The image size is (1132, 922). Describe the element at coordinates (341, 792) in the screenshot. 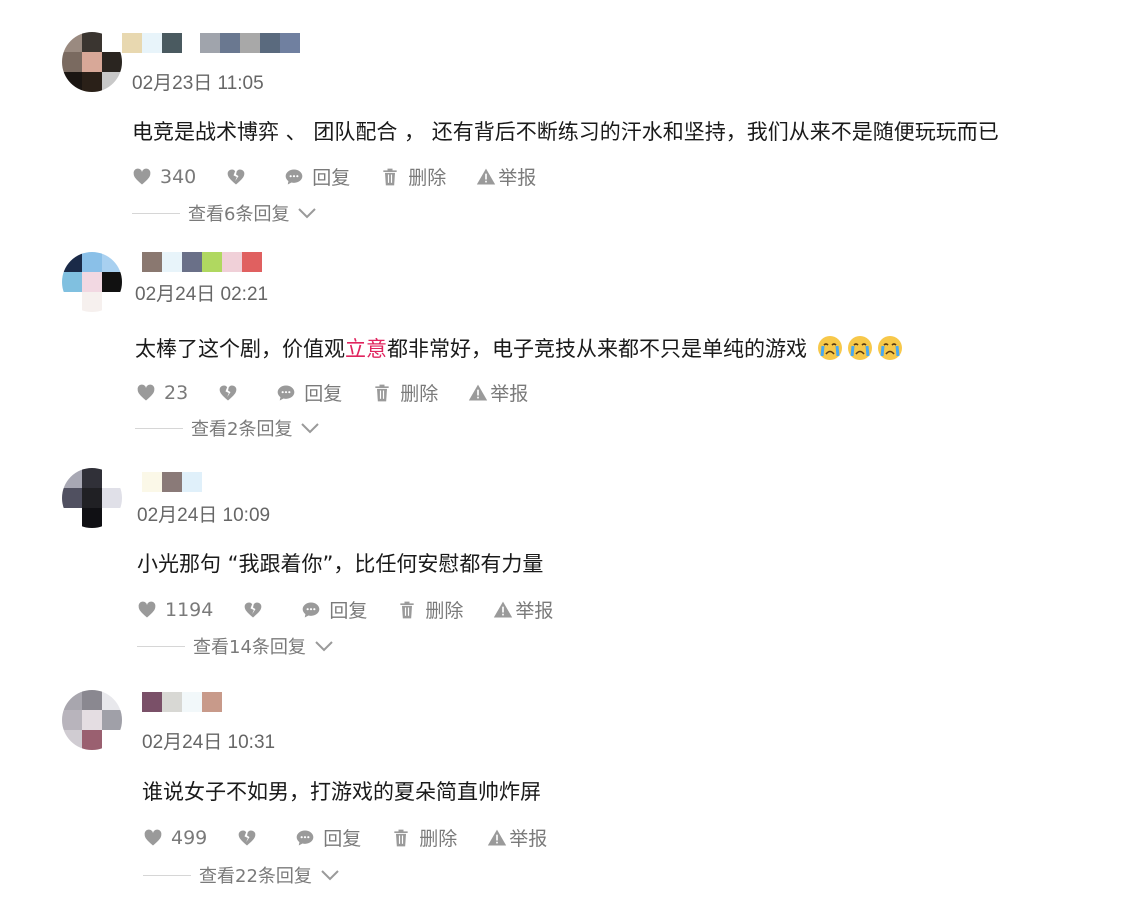

I see `comment-text: 谁说女子不如男，打游戏的夏朵简直帅炸屏` at that location.